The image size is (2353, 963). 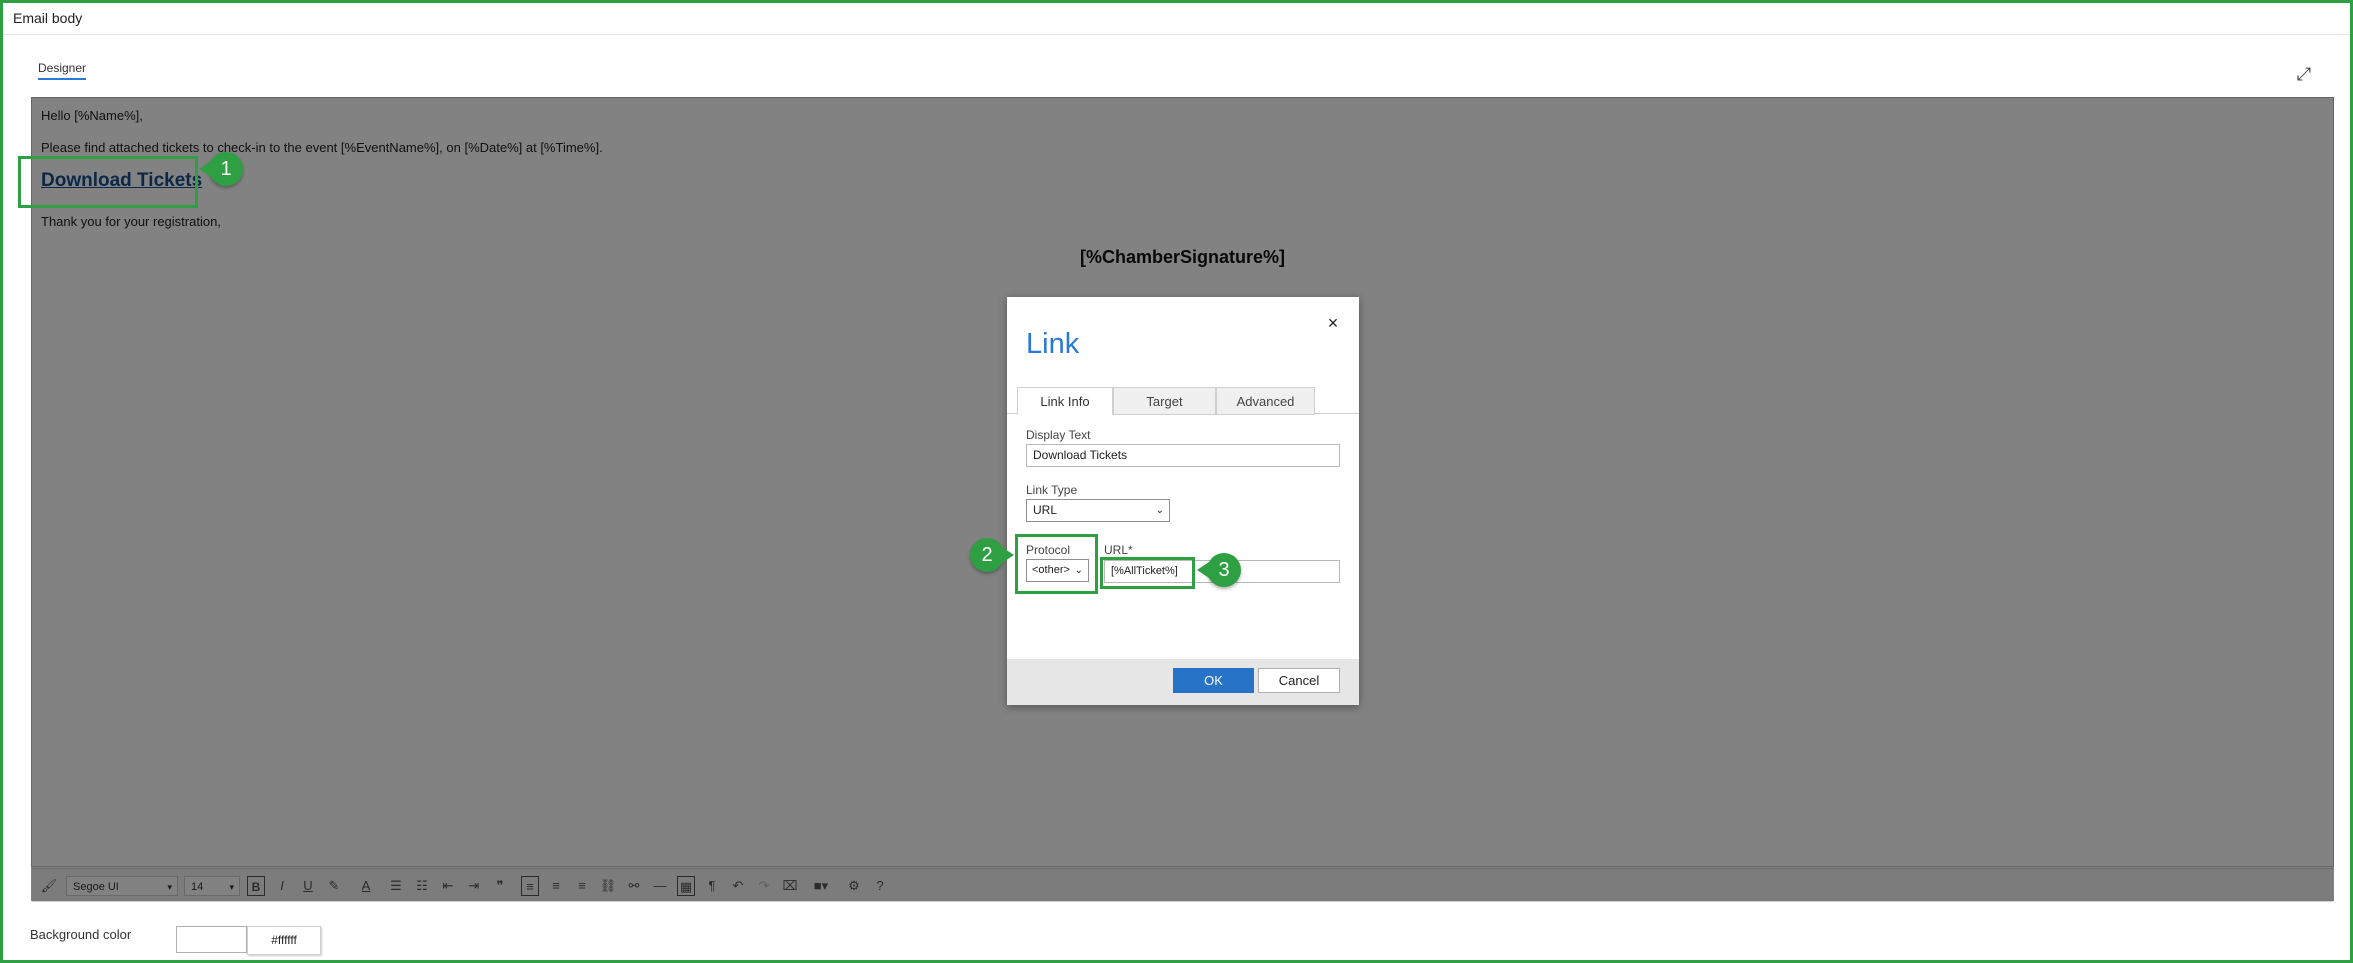 What do you see at coordinates (48, 18) in the screenshot?
I see `panel-title: Email body` at bounding box center [48, 18].